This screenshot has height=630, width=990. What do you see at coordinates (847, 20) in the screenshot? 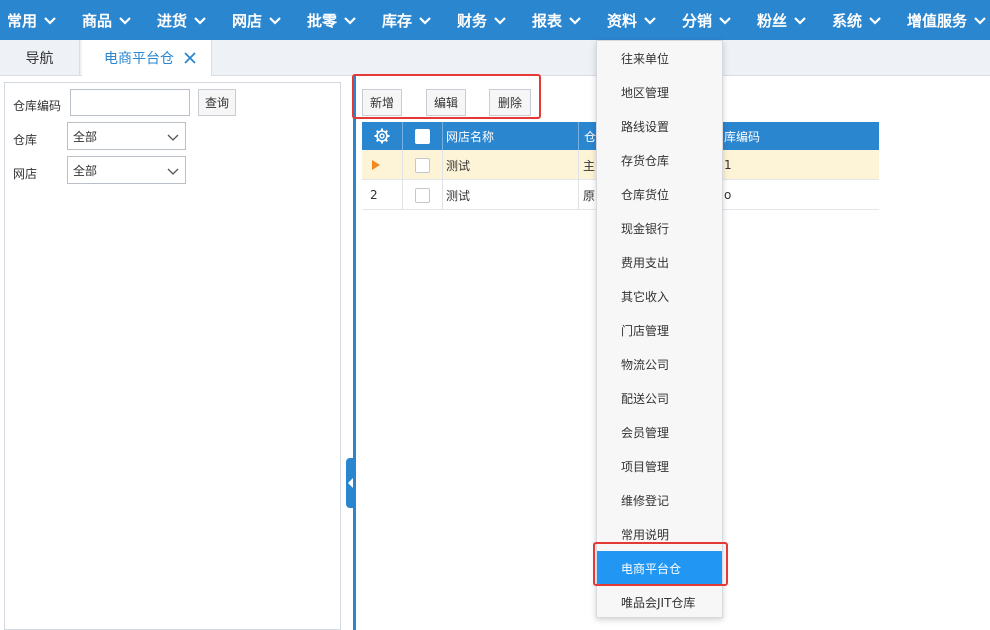
I see `menu-label: 系统` at bounding box center [847, 20].